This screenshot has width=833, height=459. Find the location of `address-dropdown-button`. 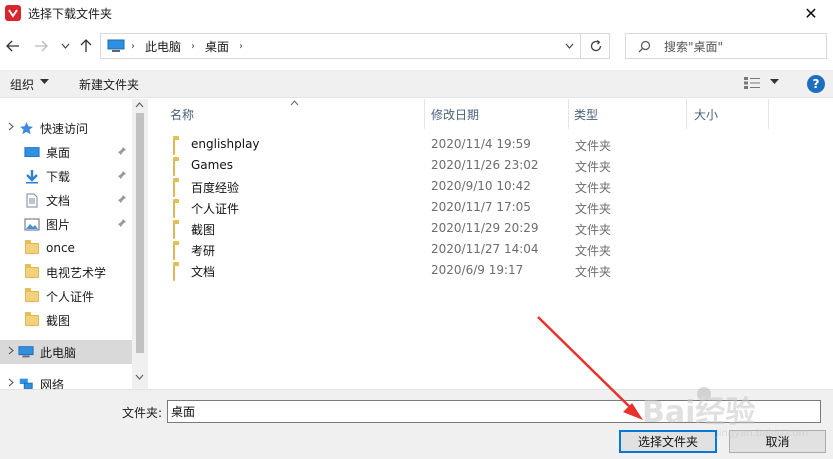

address-dropdown-button is located at coordinates (569, 46).